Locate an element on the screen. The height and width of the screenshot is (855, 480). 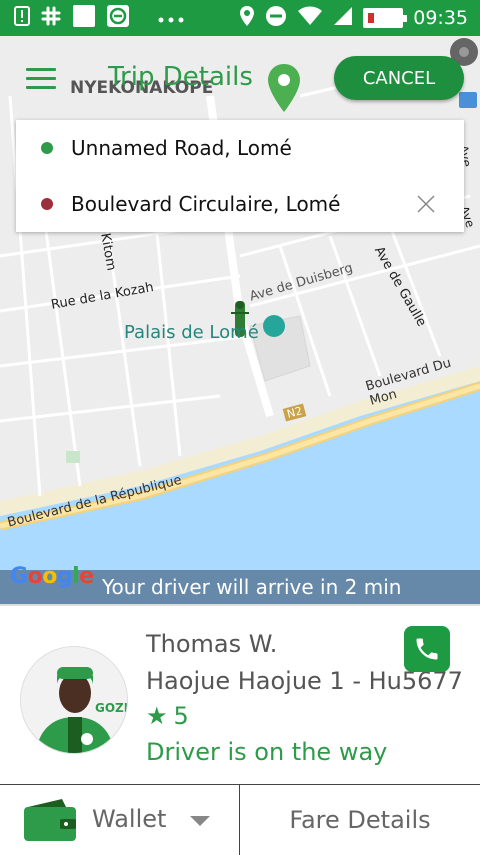
more-dots-icon is located at coordinates (171, 18).